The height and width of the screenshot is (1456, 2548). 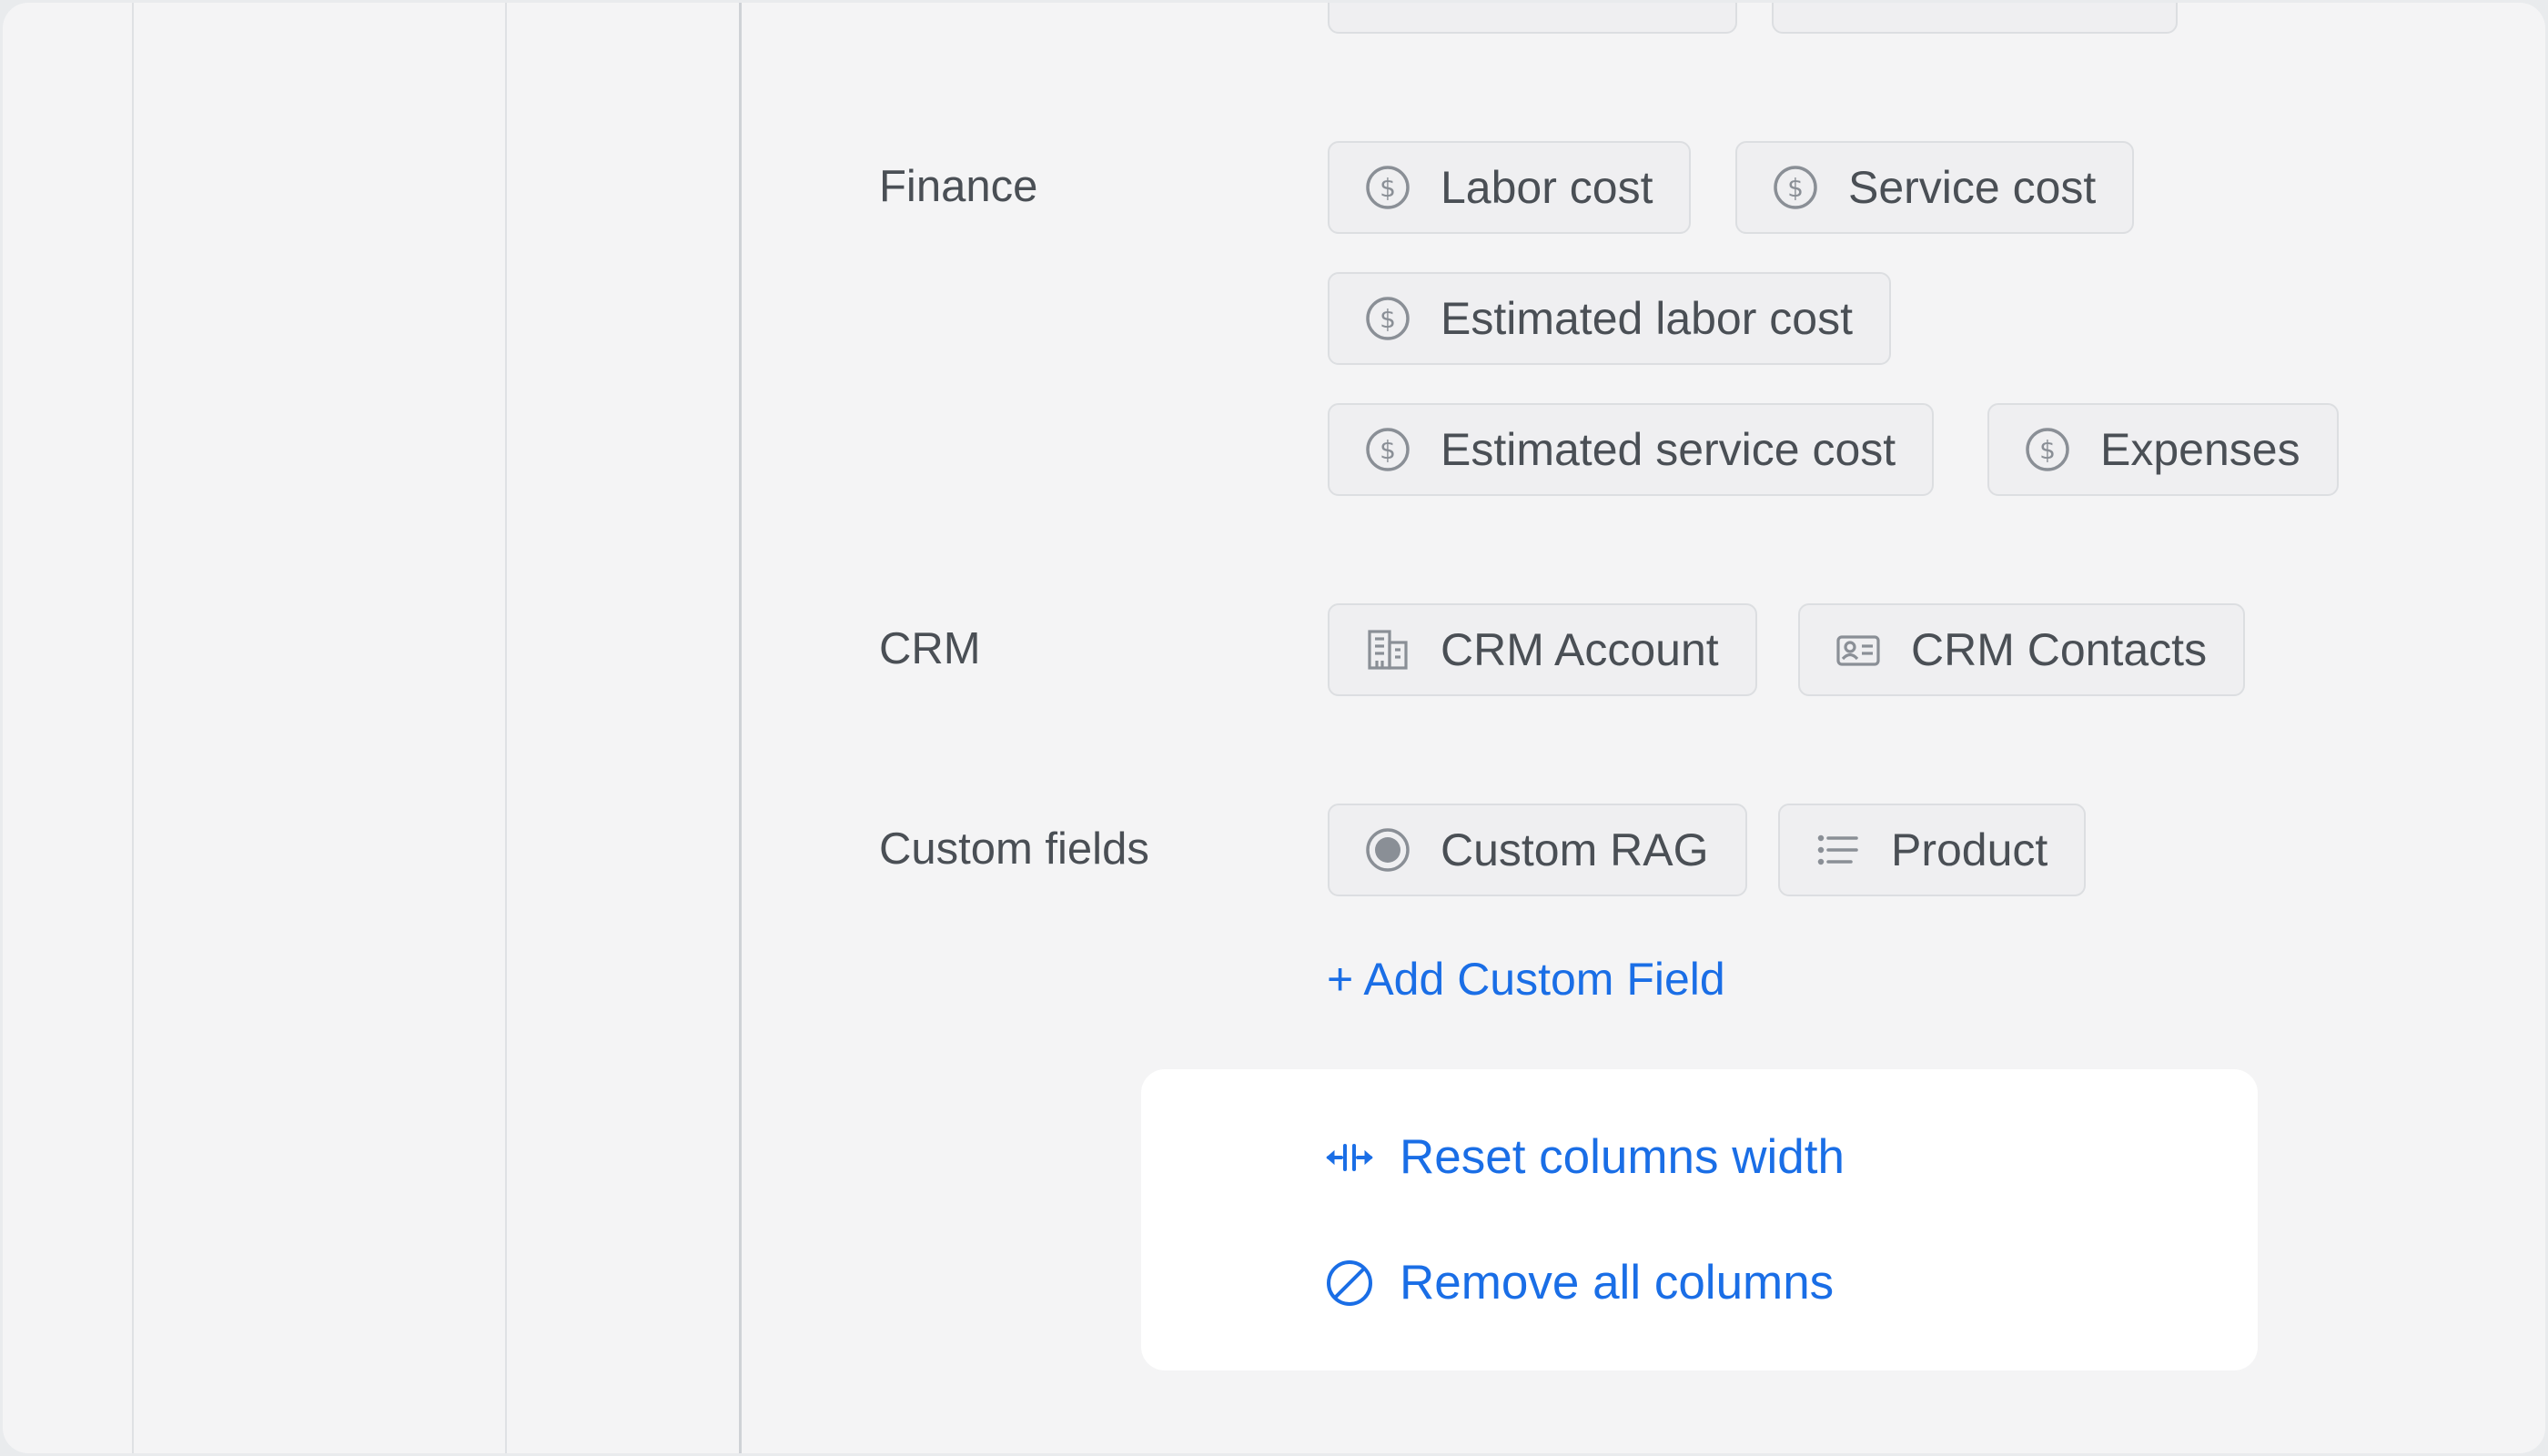 I want to click on add-custom-field-link: + Add Custom Field, so click(x=1526, y=979).